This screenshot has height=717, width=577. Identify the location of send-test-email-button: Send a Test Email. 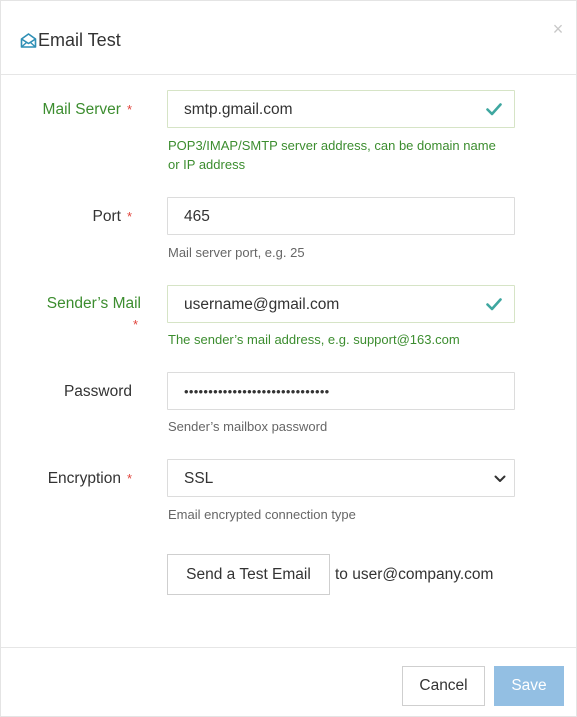
(248, 574).